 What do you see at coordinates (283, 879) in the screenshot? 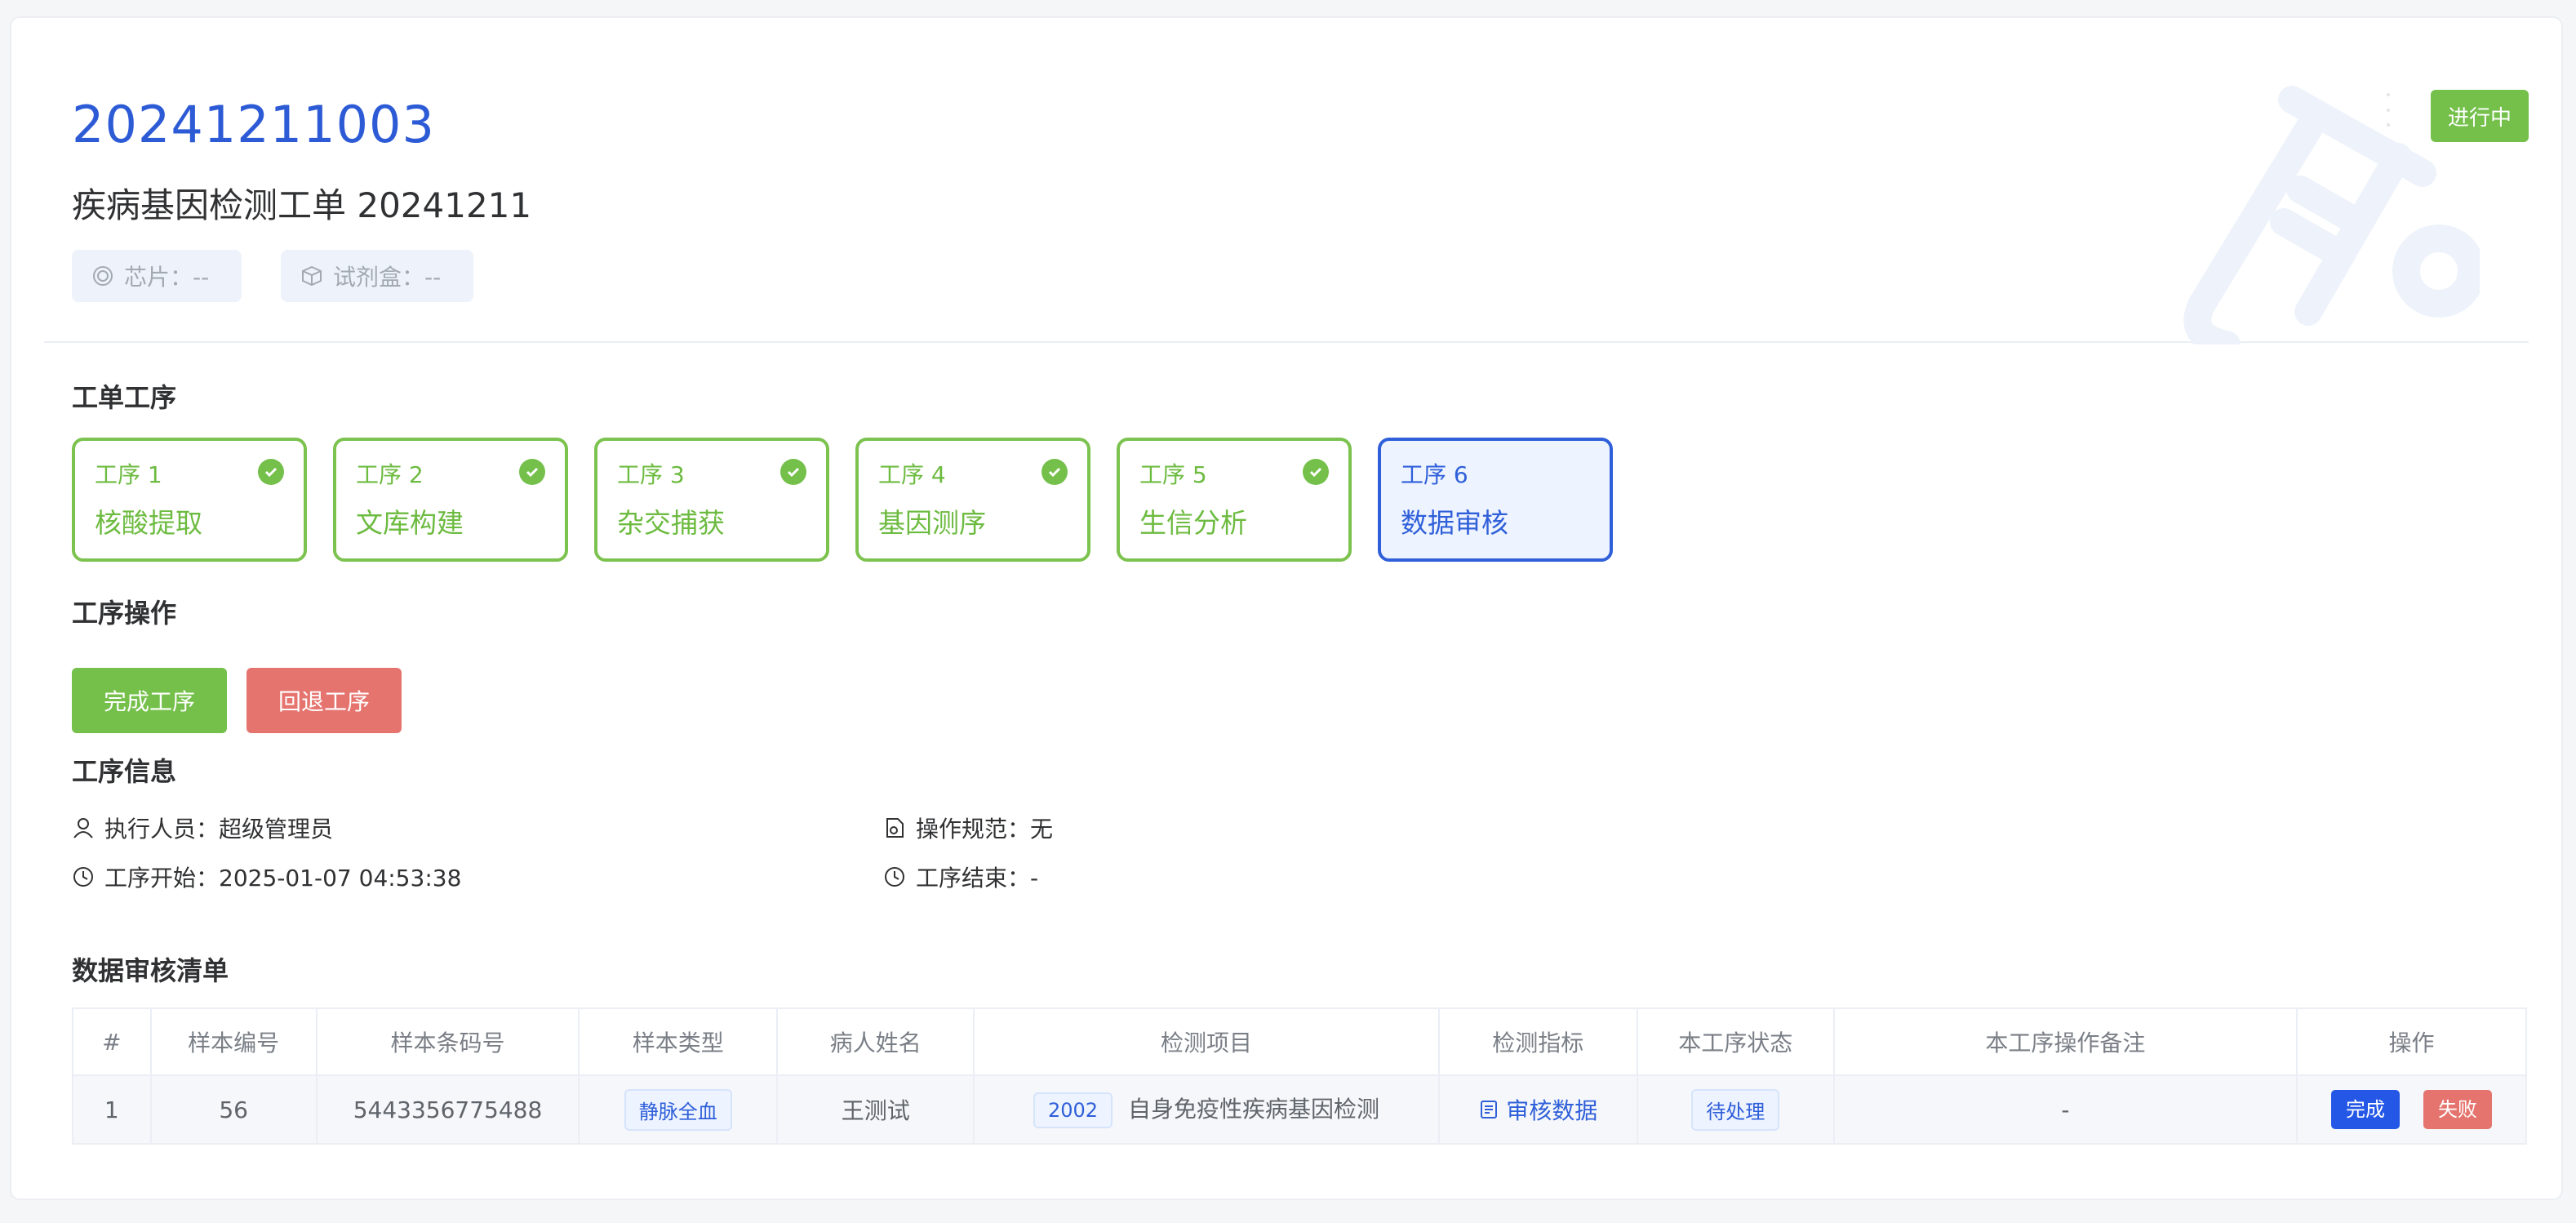
I see `start-text: 工序开始：2025-01-07 04:53:38` at bounding box center [283, 879].